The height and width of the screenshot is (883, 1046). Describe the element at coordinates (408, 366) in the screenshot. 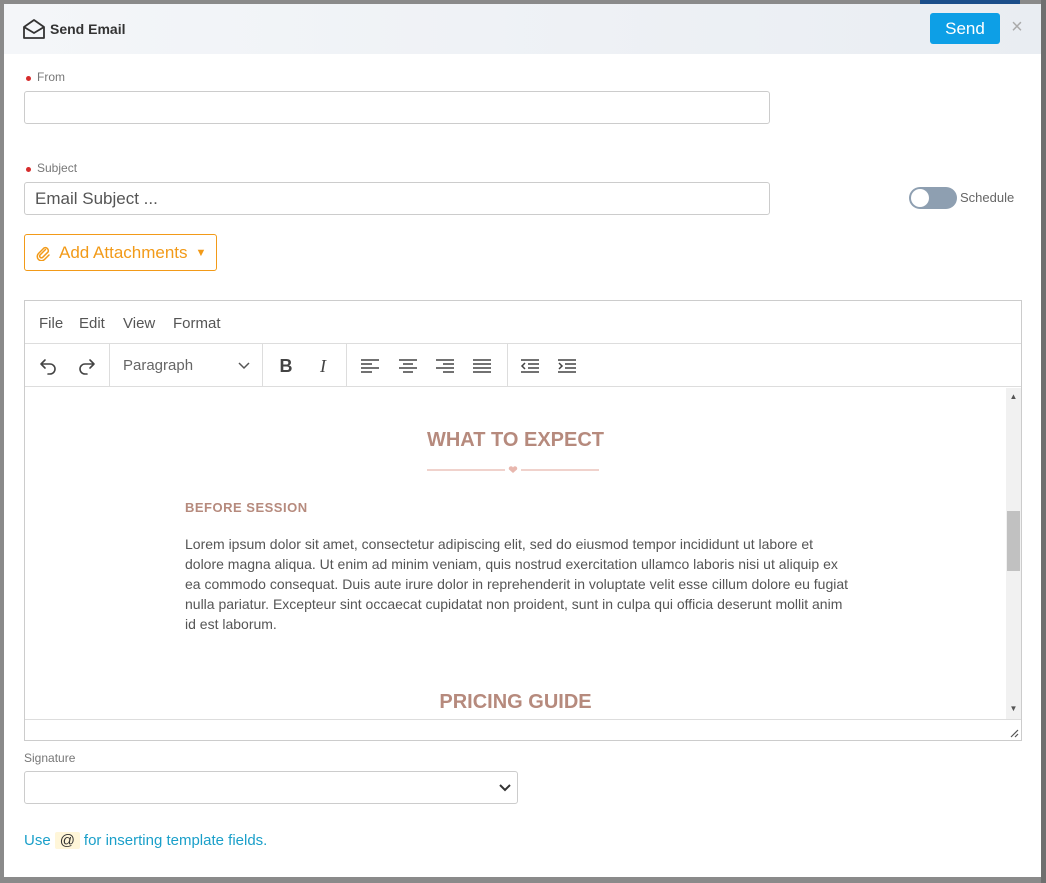

I see `align-center-icon` at that location.